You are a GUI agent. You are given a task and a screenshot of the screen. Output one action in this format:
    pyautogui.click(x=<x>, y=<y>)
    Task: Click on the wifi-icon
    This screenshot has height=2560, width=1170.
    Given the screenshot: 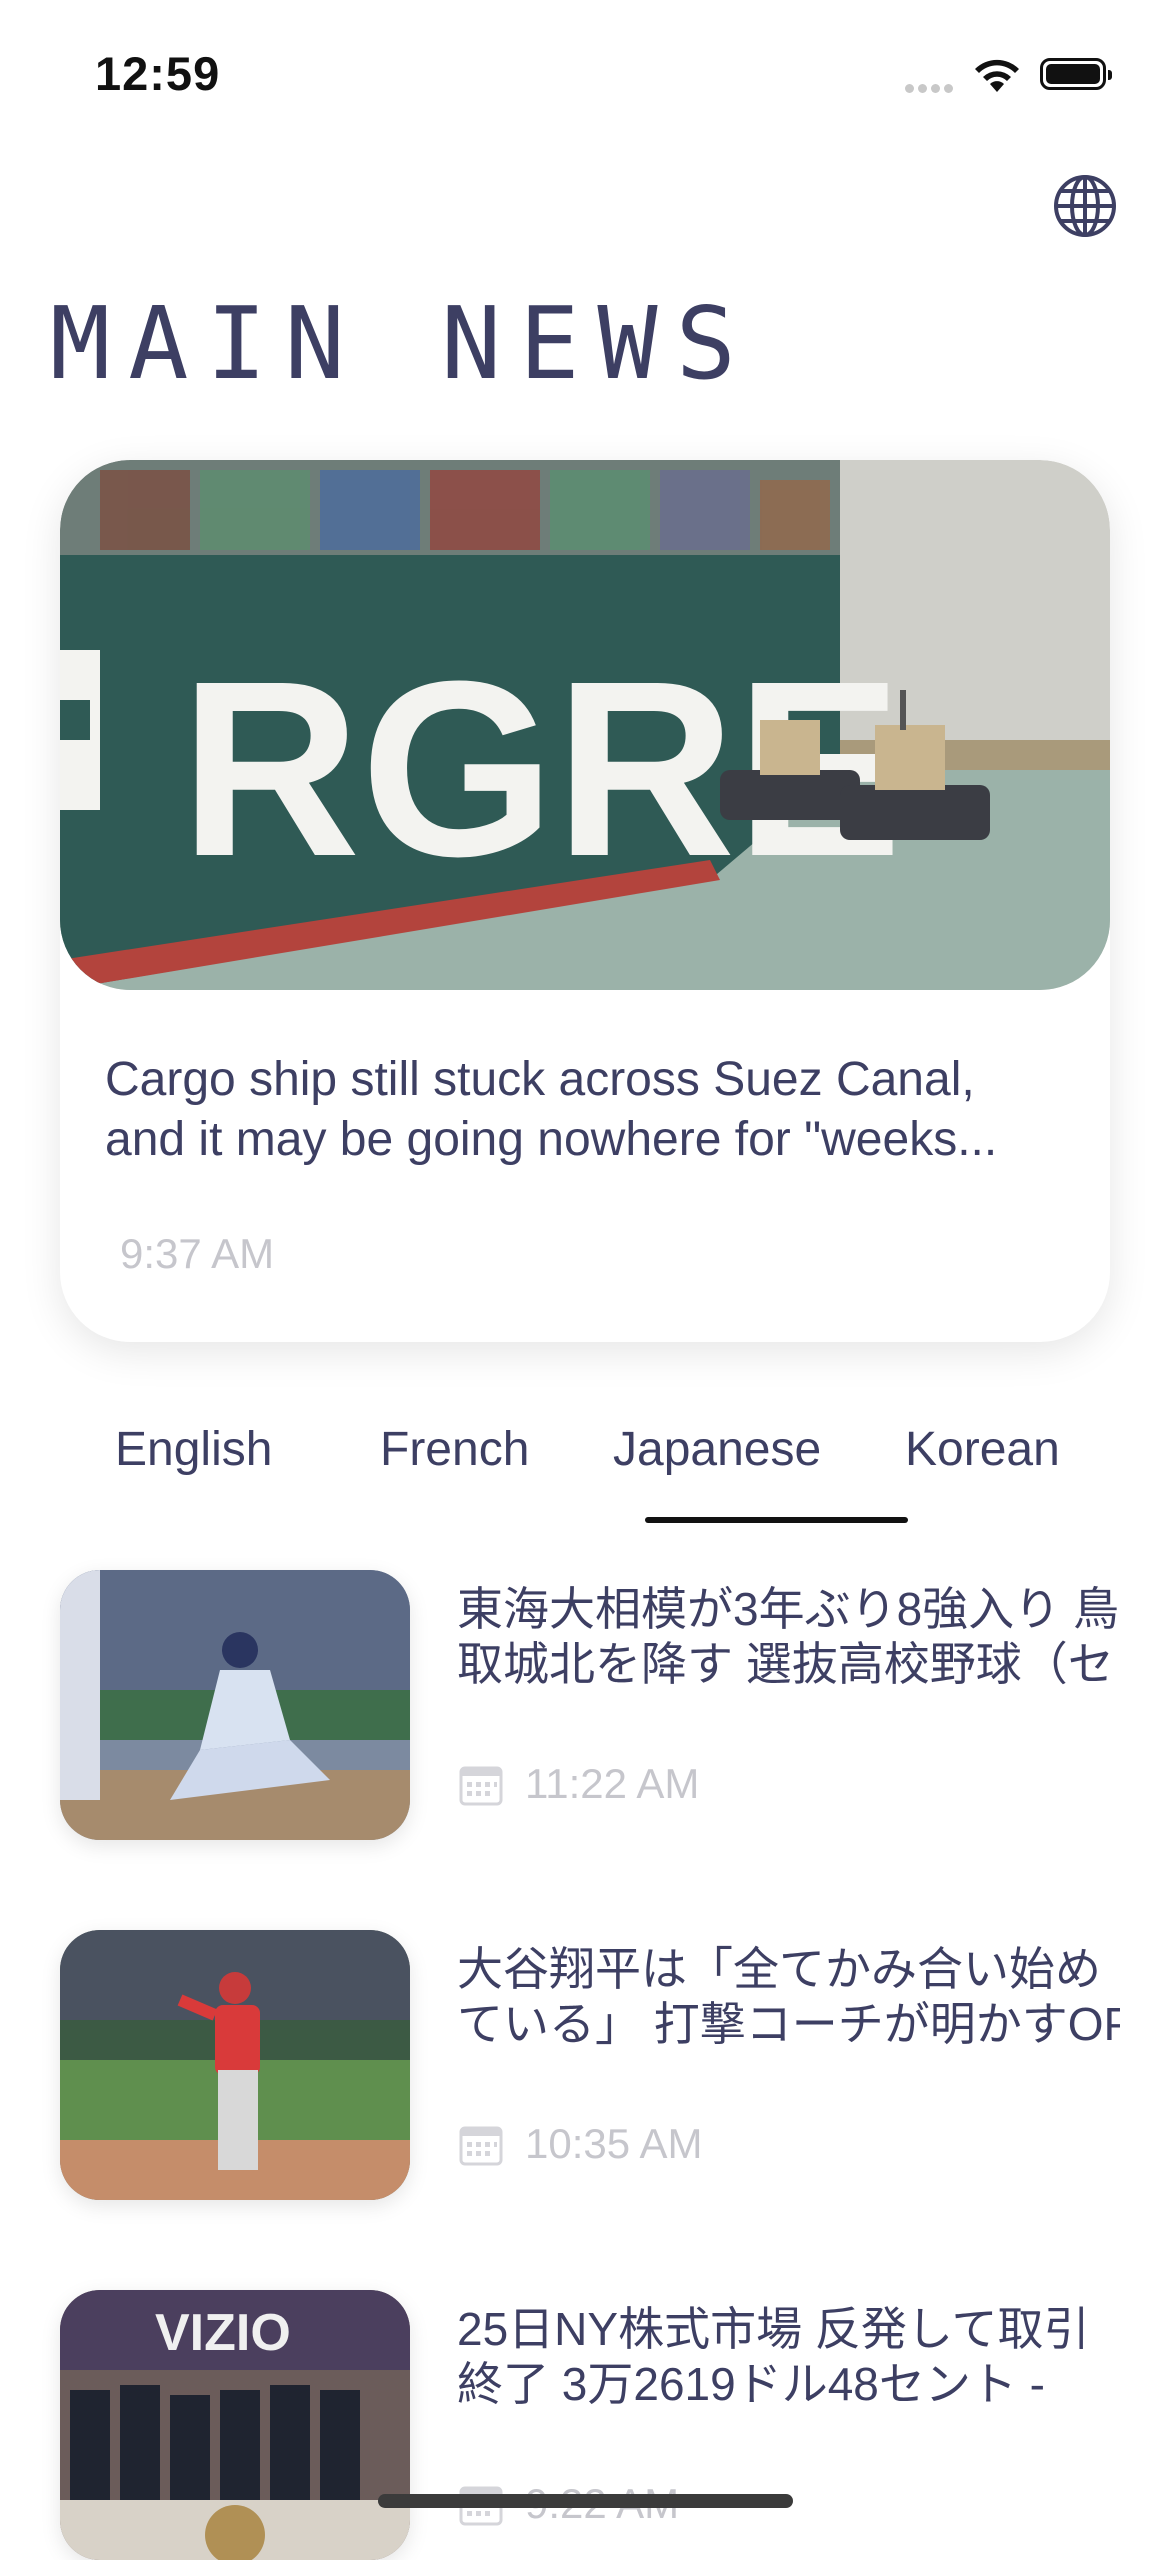 What is the action you would take?
    pyautogui.click(x=997, y=75)
    